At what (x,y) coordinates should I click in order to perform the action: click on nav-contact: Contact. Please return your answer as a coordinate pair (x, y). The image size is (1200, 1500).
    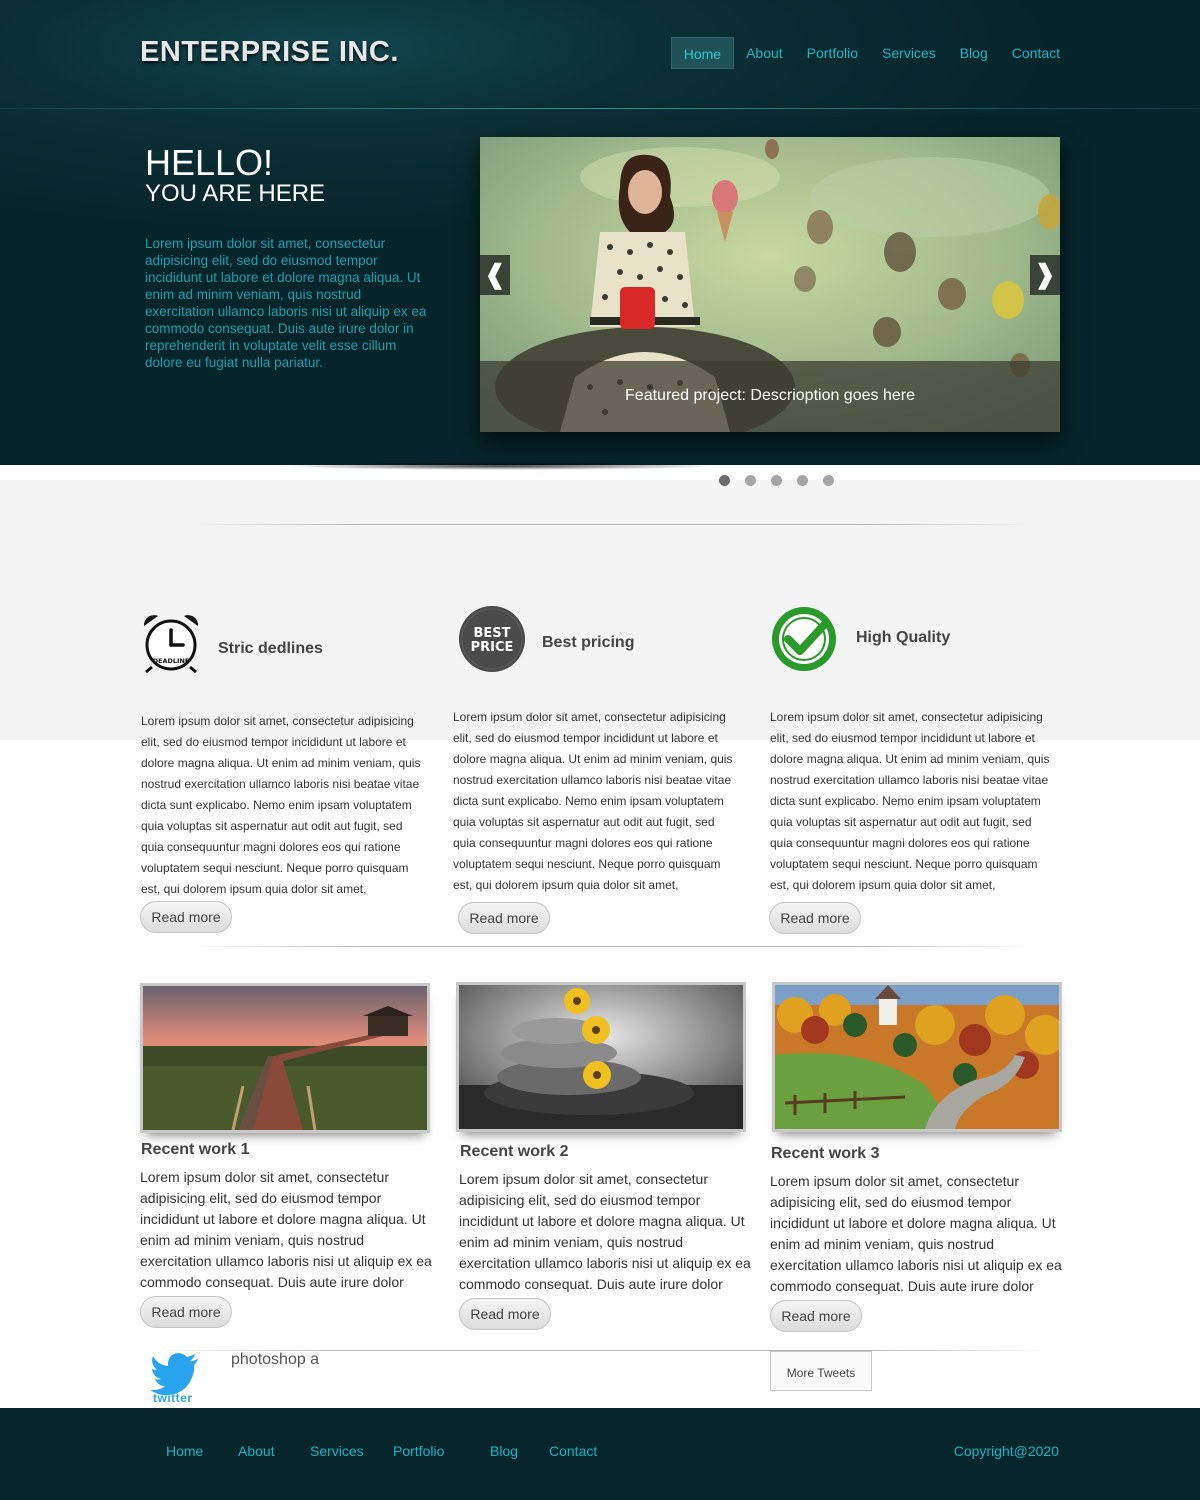
    Looking at the image, I should click on (1036, 53).